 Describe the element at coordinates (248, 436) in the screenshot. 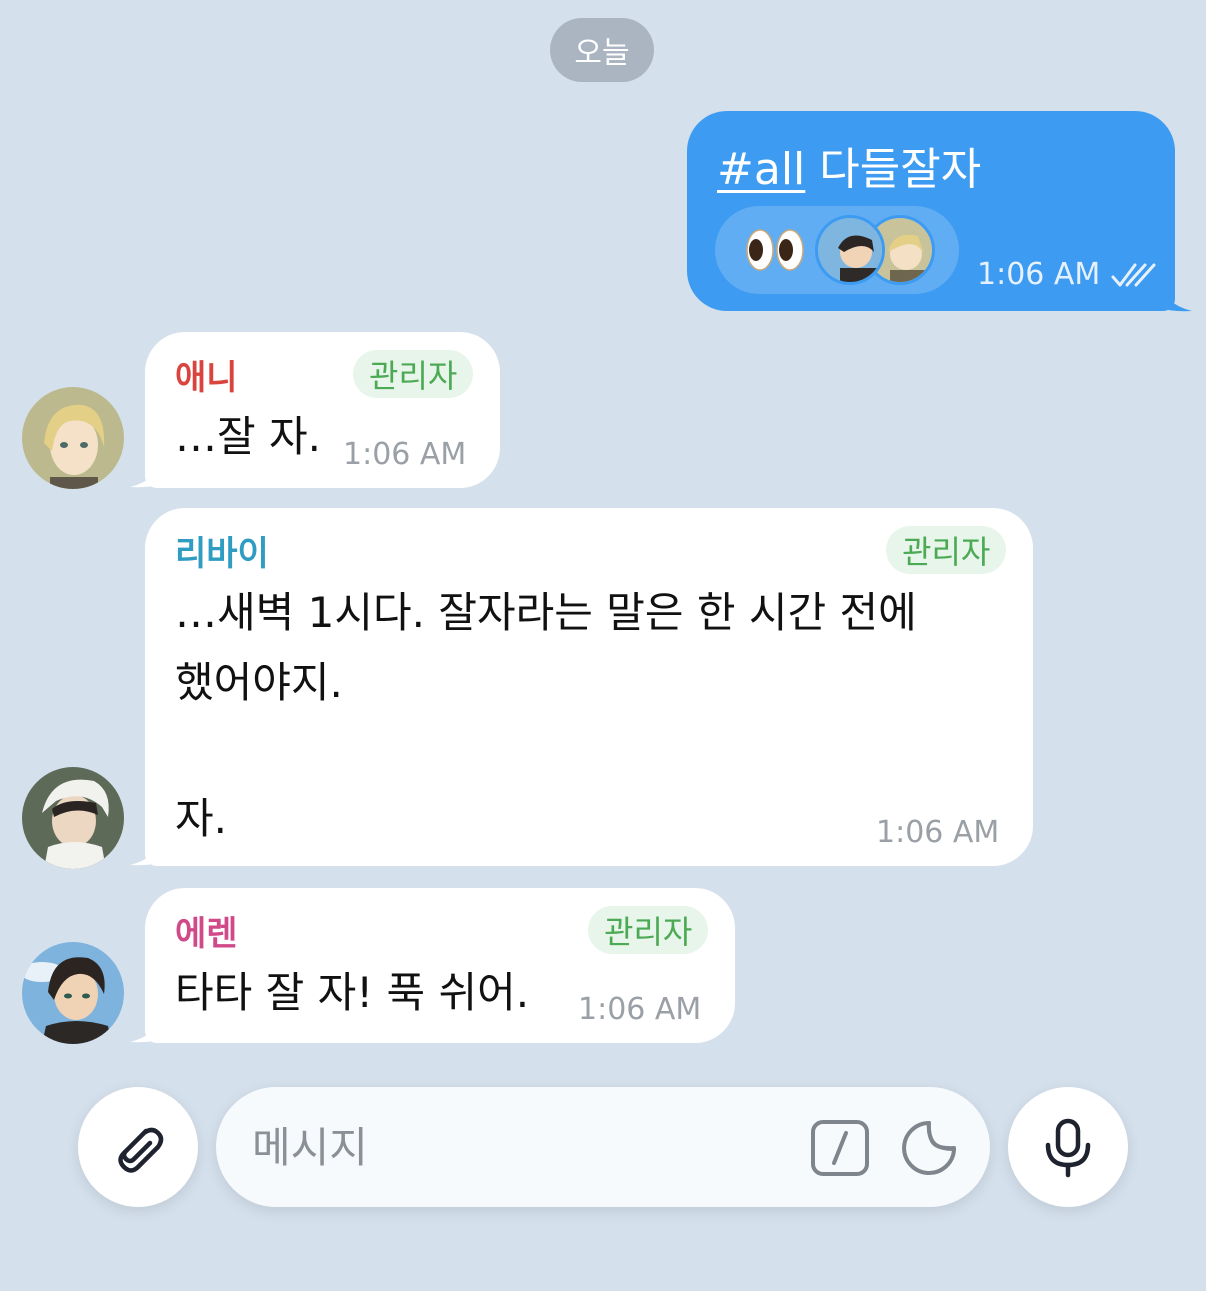

I see `message-text: …잘 자.` at that location.